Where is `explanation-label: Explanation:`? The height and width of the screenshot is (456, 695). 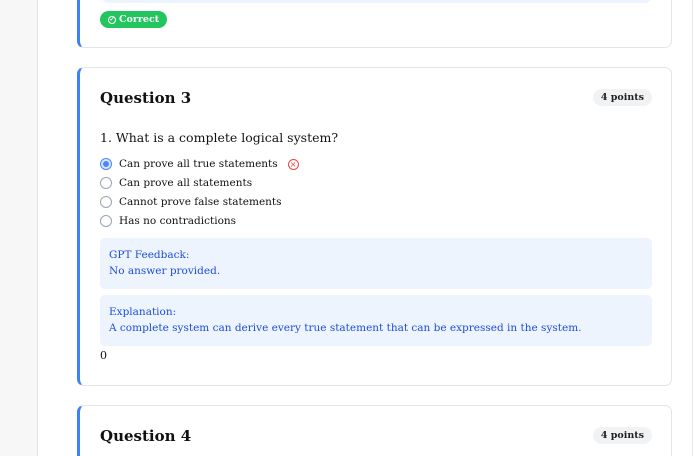
explanation-label: Explanation: is located at coordinates (143, 312).